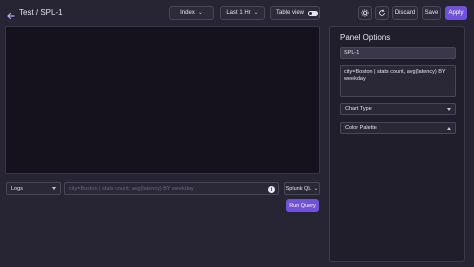  I want to click on query-language-select: Splunk QL ⌄, so click(302, 188).